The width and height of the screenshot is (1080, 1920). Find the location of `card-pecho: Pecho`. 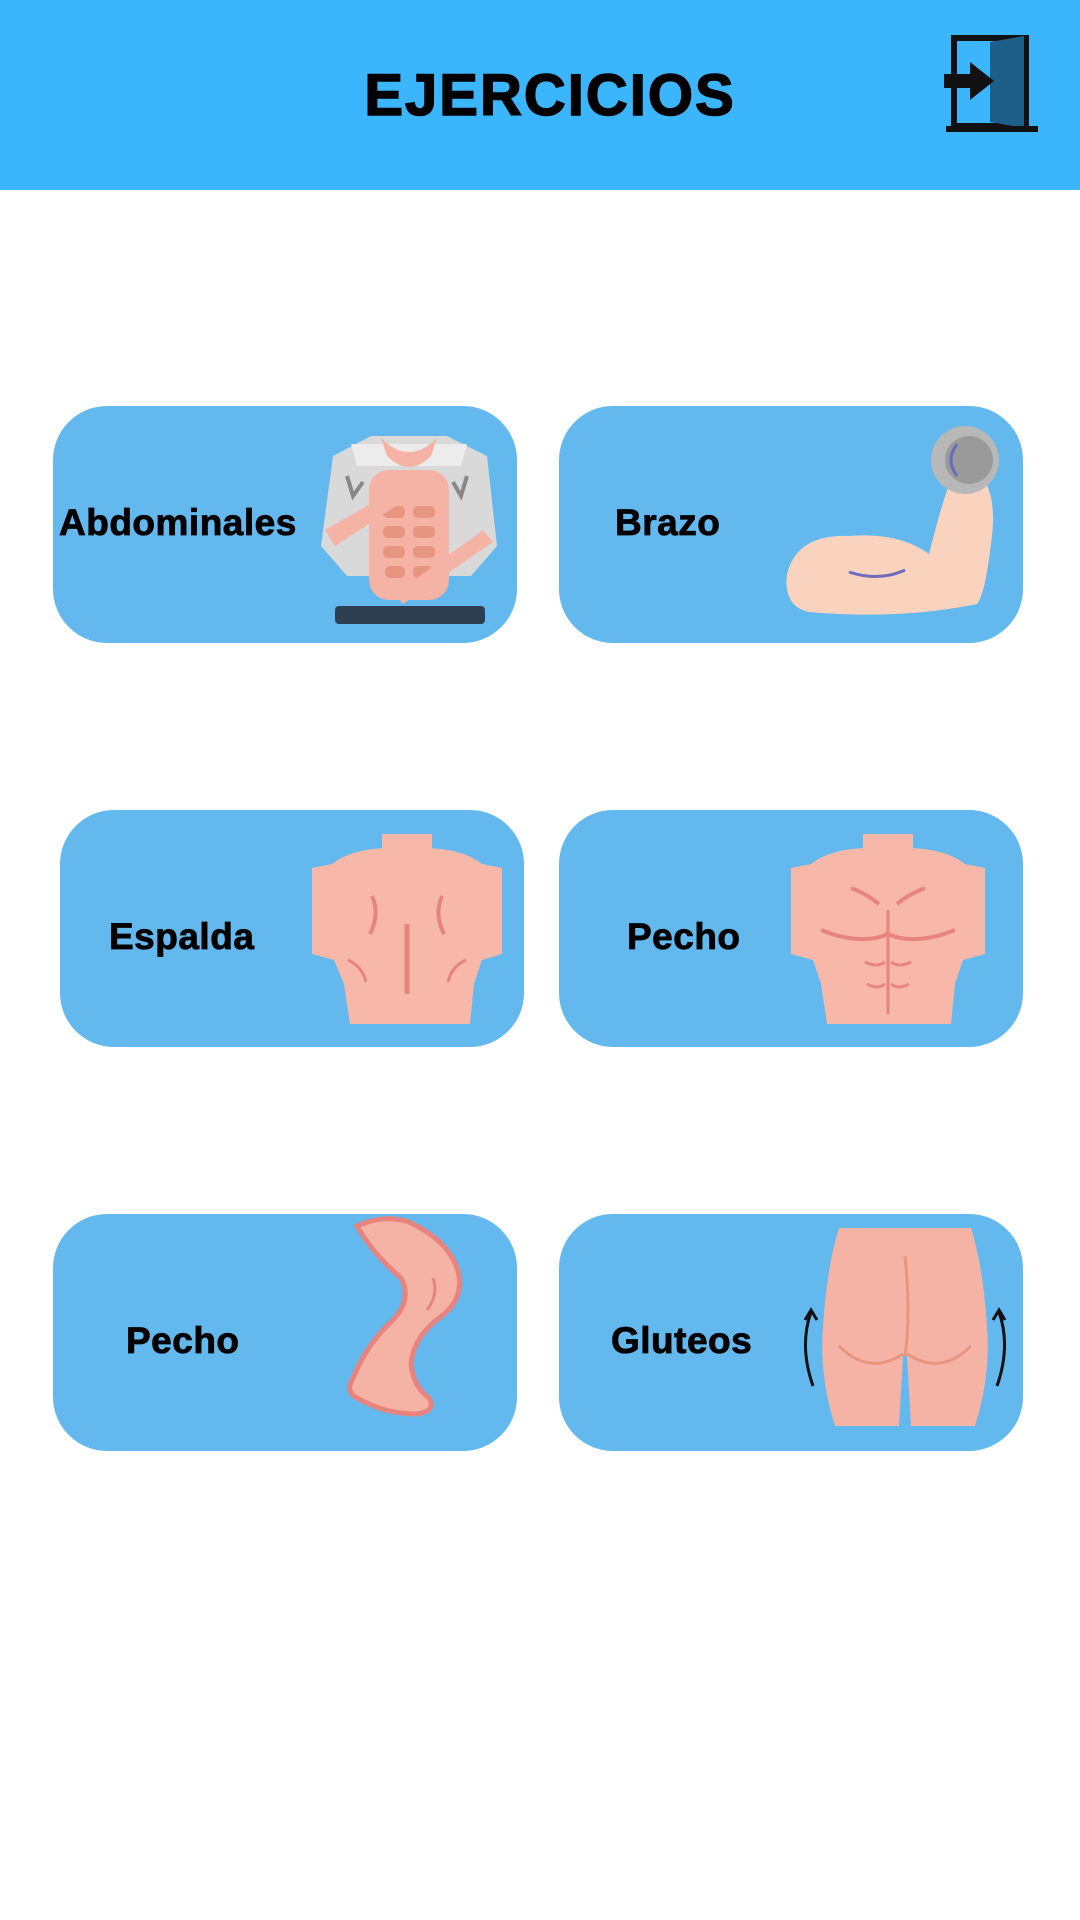

card-pecho: Pecho is located at coordinates (791, 928).